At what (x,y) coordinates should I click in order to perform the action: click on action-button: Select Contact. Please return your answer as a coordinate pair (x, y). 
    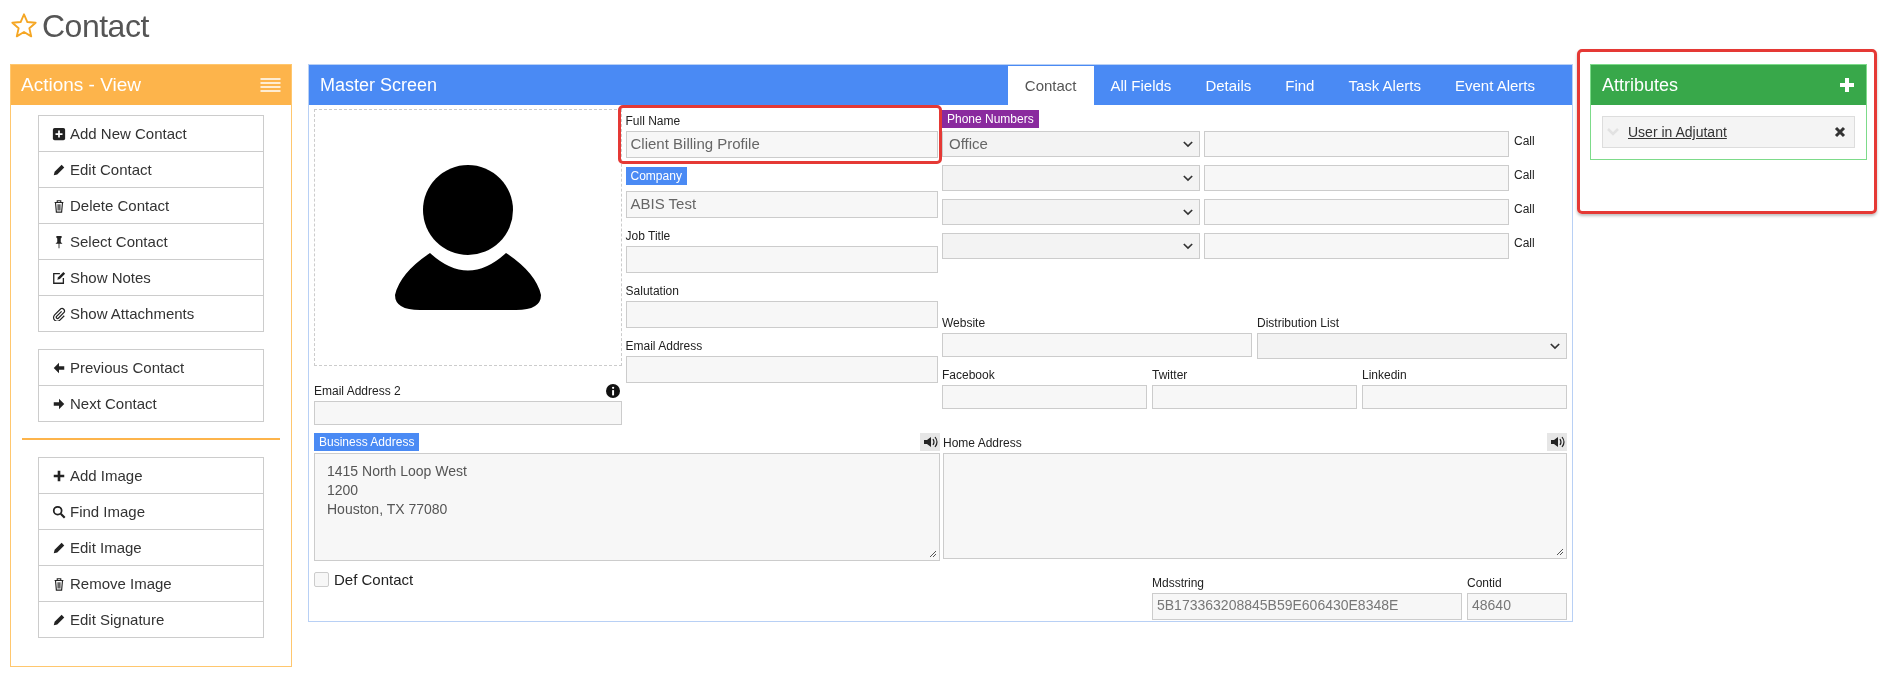
    Looking at the image, I should click on (151, 241).